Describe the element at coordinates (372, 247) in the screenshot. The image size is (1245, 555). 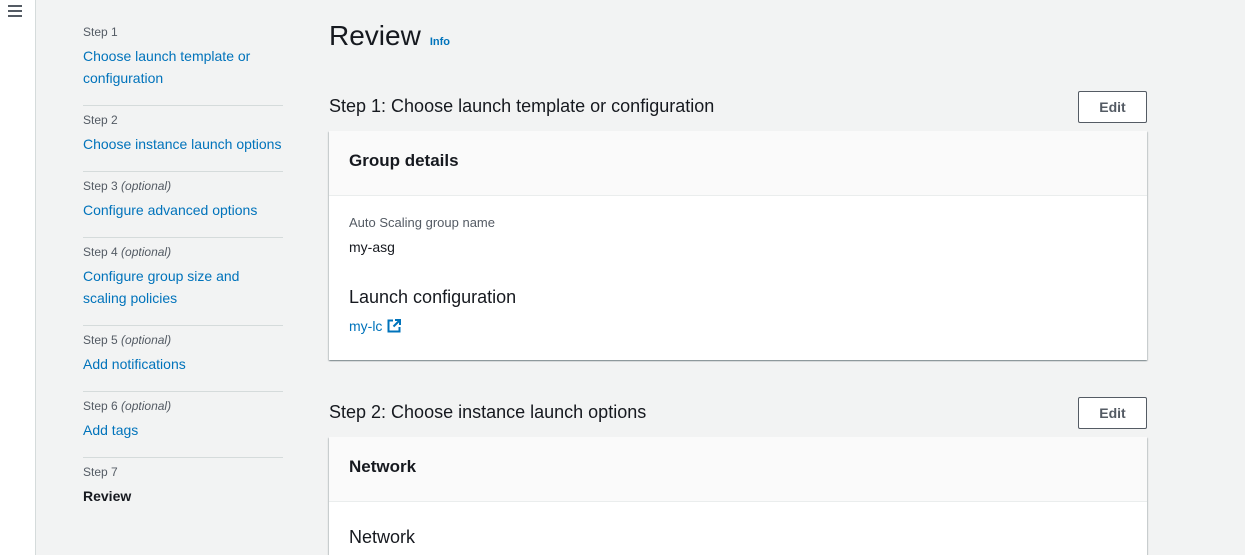
I see `asg-name-value: my-asg` at that location.